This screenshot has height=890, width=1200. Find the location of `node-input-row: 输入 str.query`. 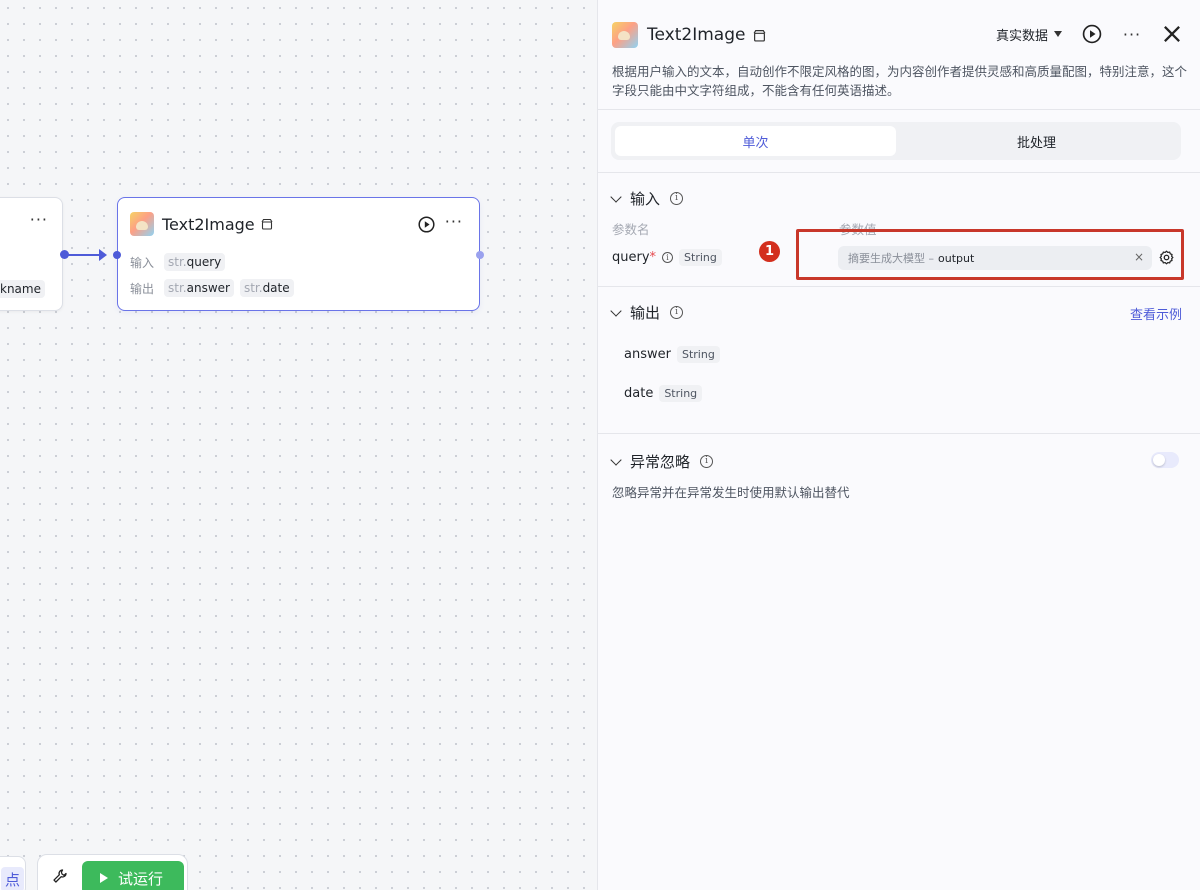

node-input-row: 输入 str.query is located at coordinates (178, 262).